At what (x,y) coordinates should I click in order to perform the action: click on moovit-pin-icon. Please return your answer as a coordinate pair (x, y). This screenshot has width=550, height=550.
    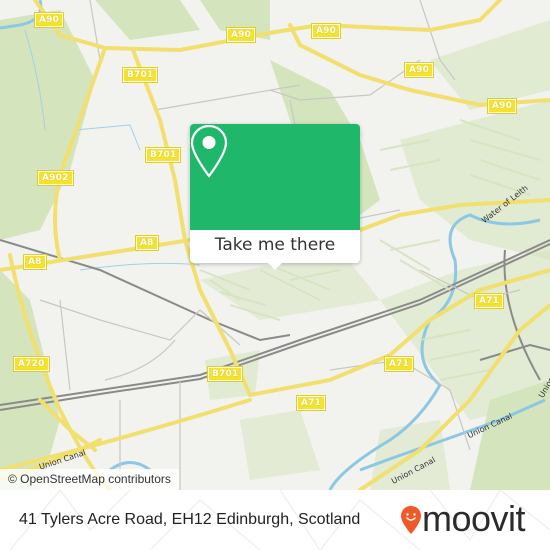
    Looking at the image, I should click on (411, 520).